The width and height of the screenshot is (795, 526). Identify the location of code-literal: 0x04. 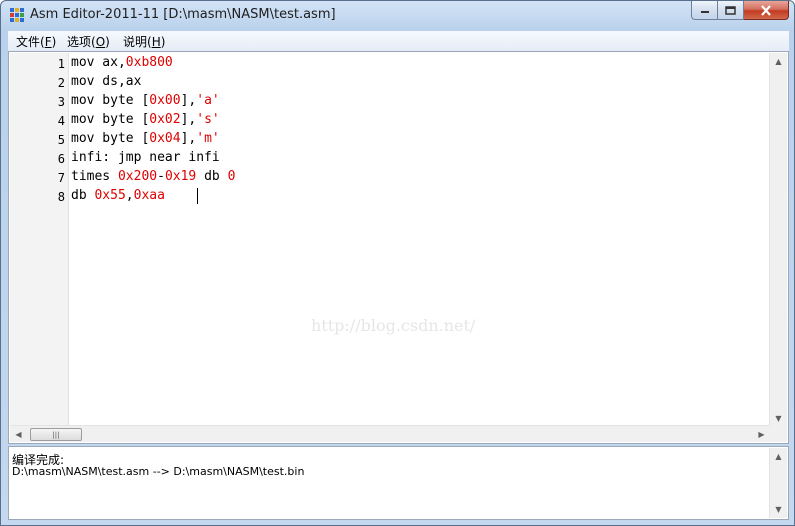
(165, 138).